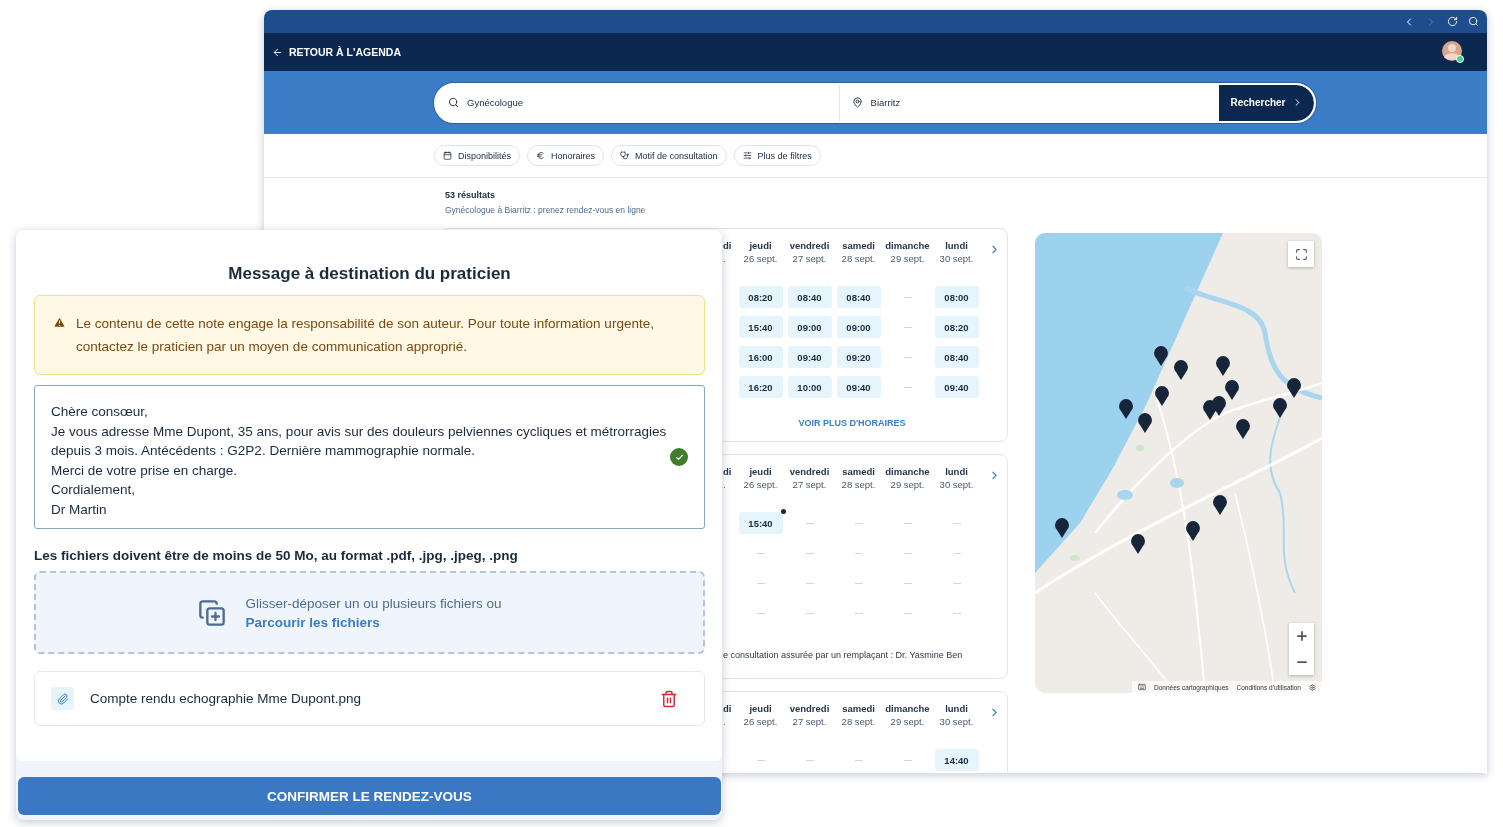 This screenshot has width=1503, height=827. What do you see at coordinates (471, 195) in the screenshot?
I see `results-count: 53 résultats` at bounding box center [471, 195].